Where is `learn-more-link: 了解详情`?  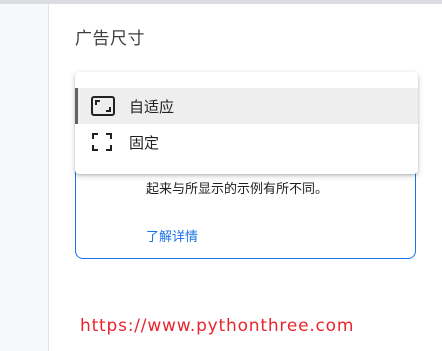
learn-more-link: 了解详情 is located at coordinates (172, 235).